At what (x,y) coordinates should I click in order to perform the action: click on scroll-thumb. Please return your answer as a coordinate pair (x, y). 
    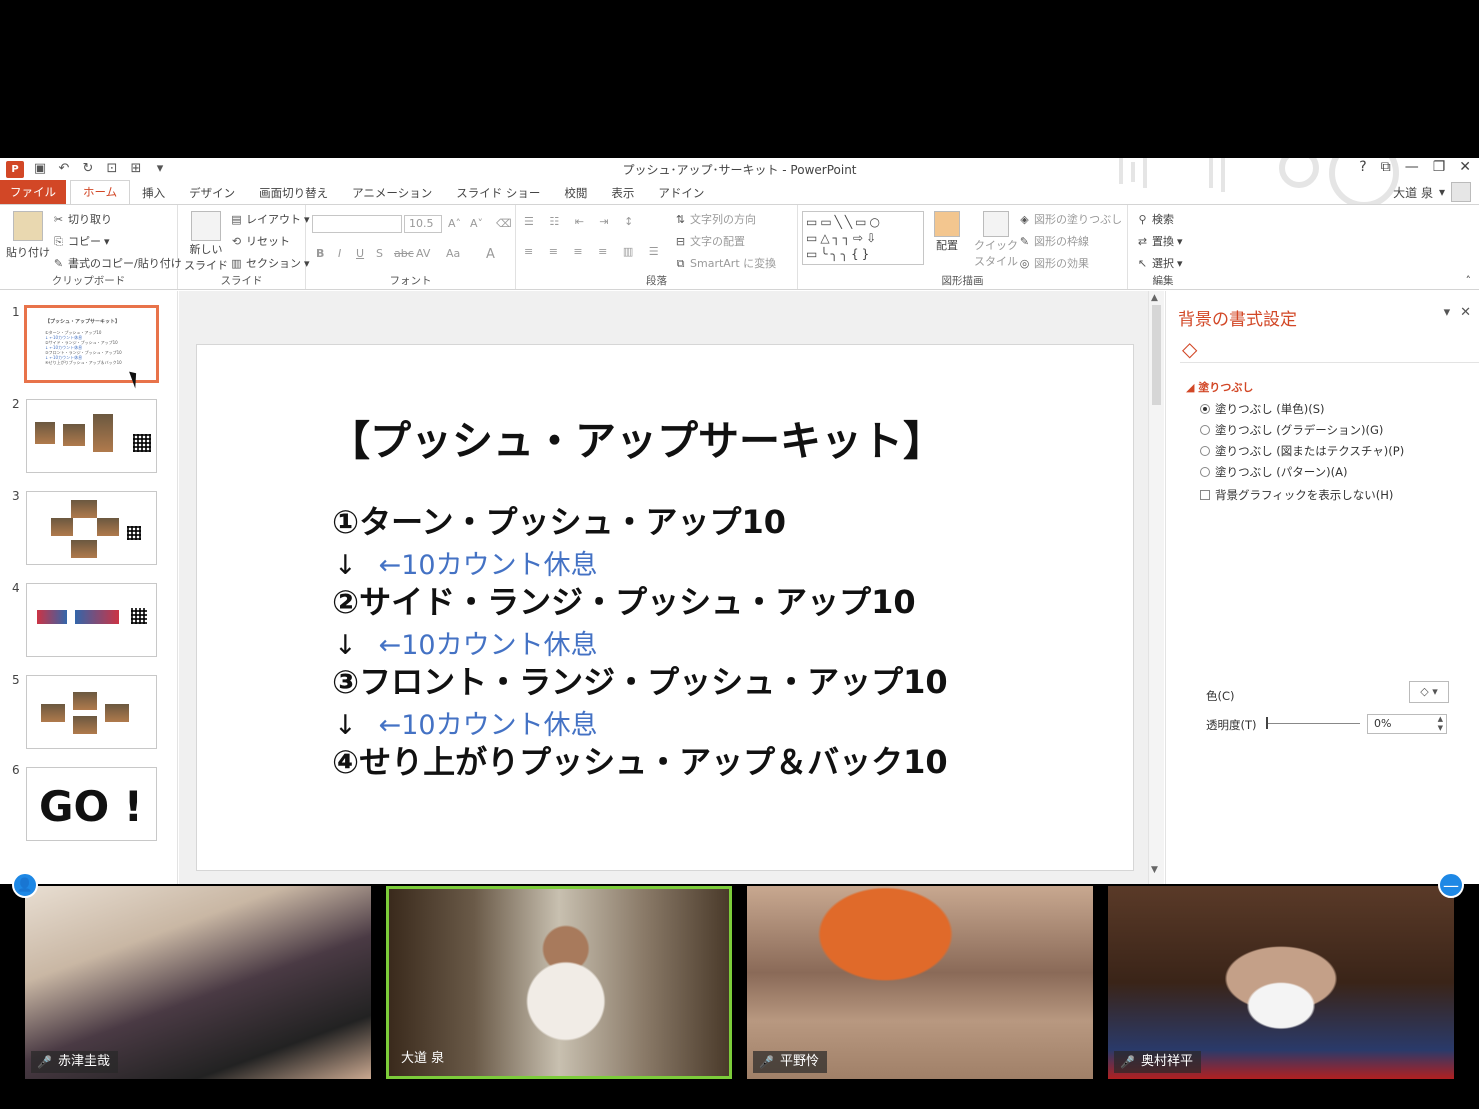
    Looking at the image, I should click on (1156, 355).